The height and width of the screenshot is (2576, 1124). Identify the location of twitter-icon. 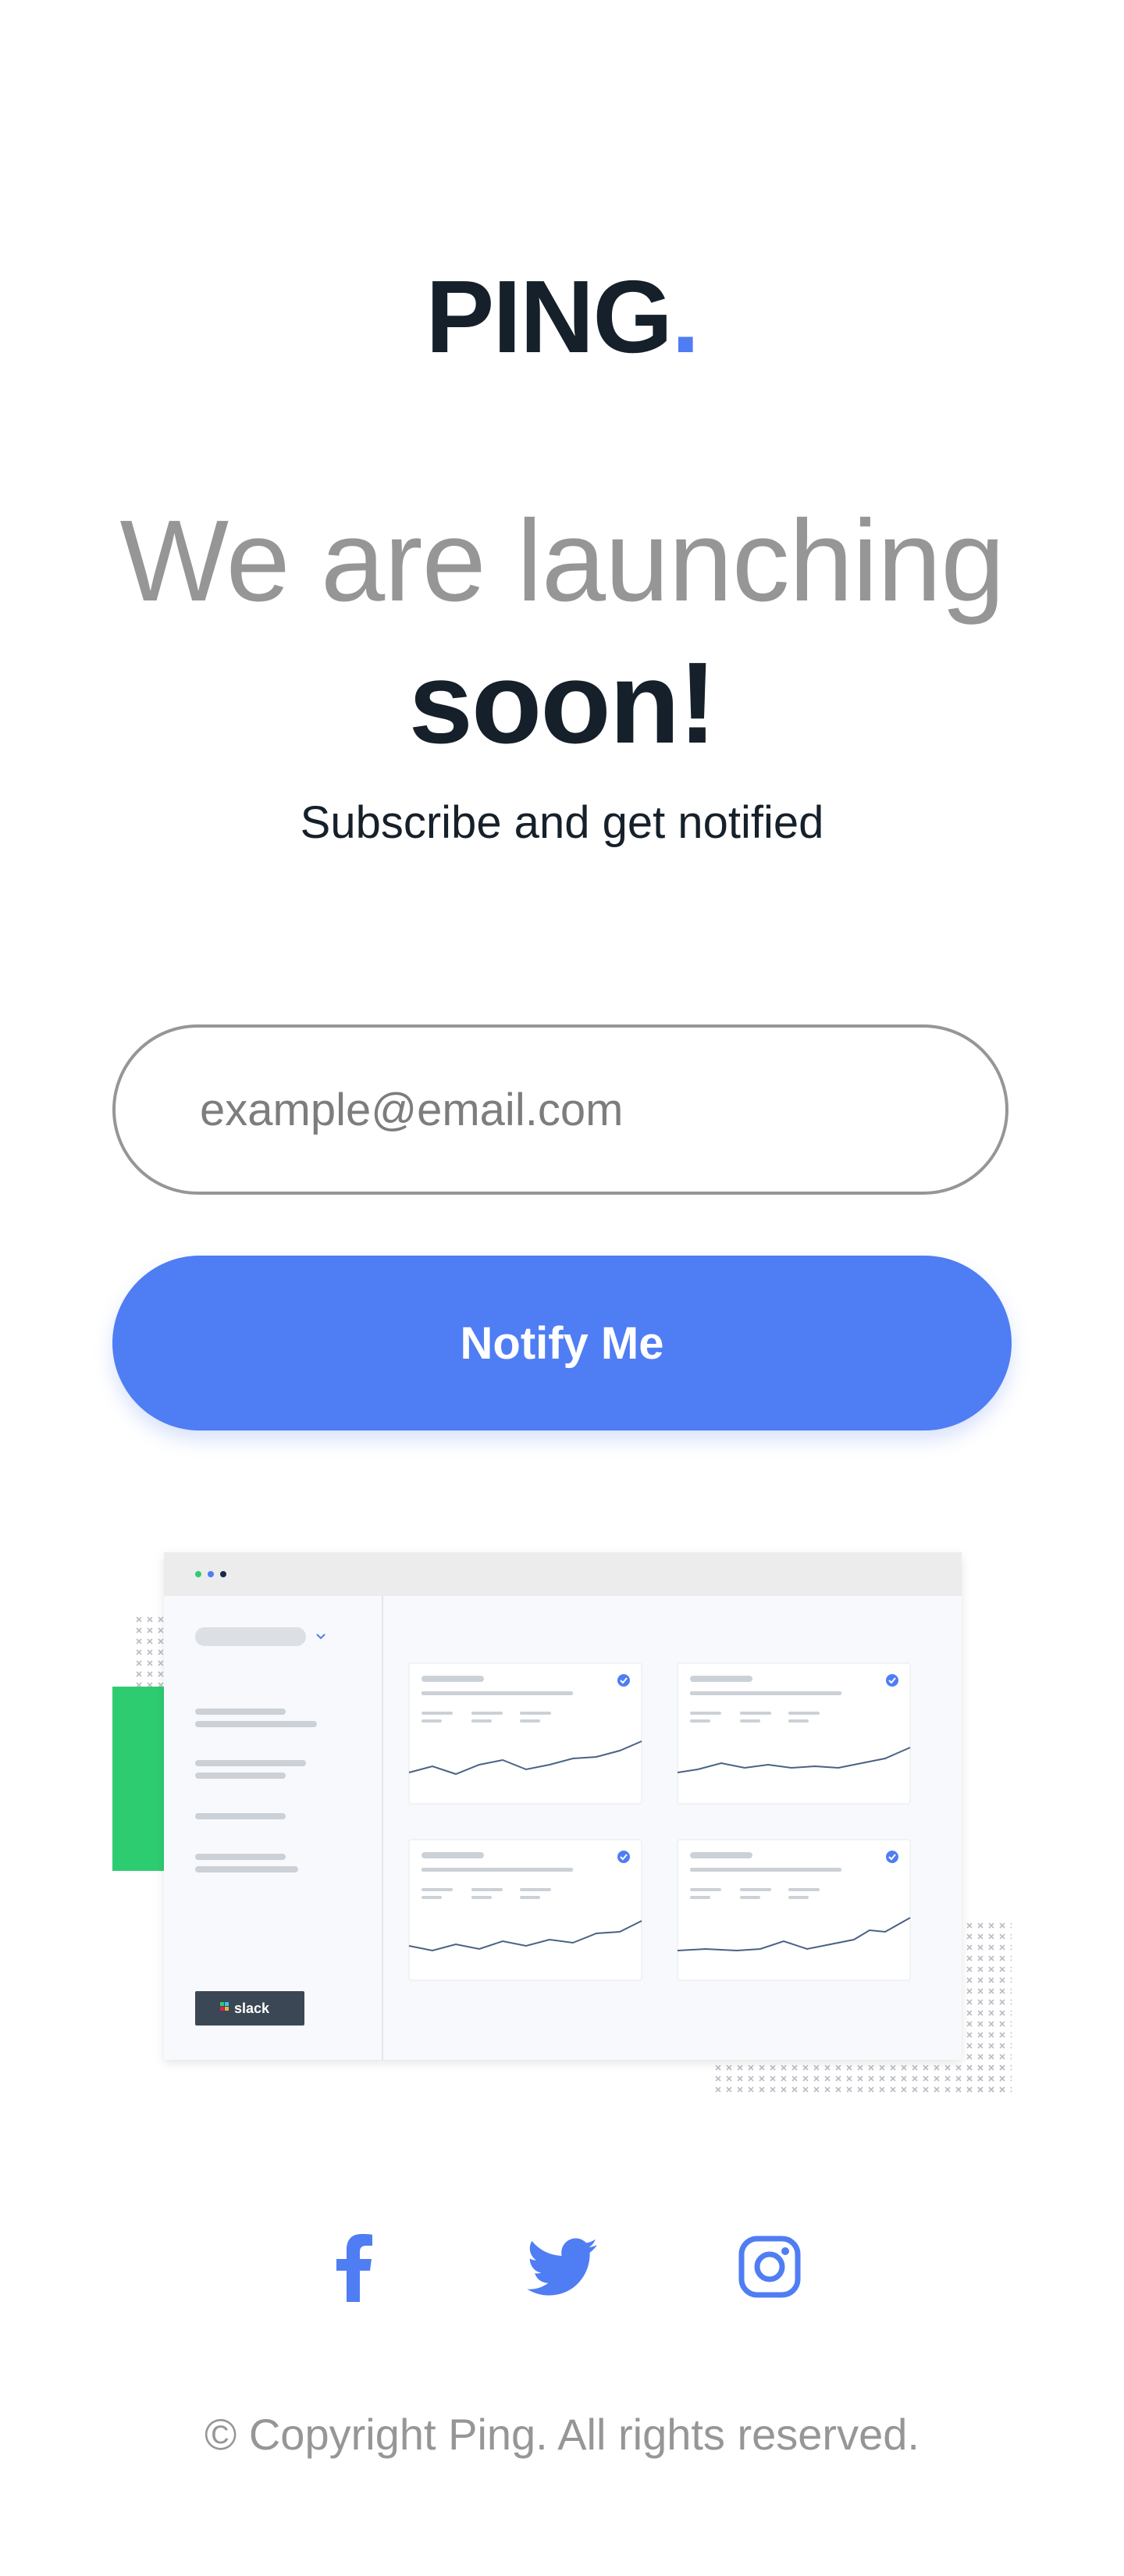
(562, 2268).